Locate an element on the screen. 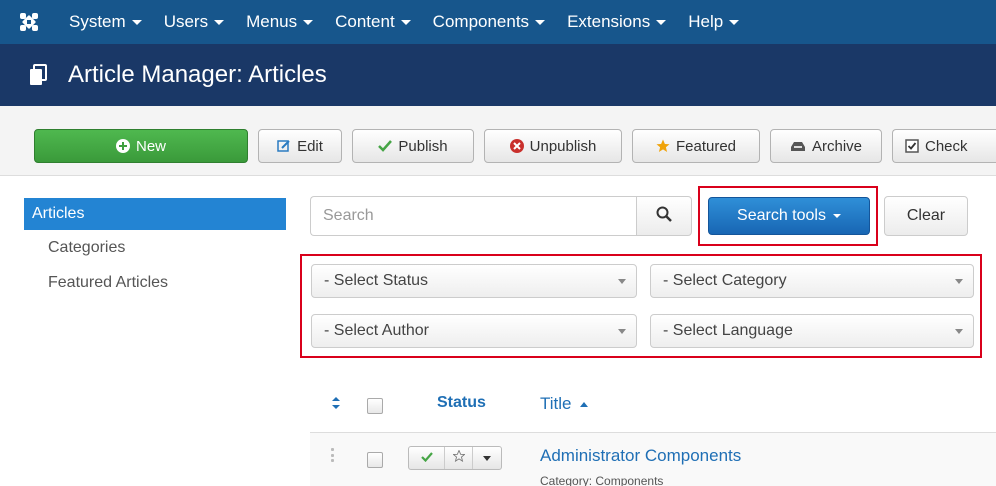  row-status-actions is located at coordinates (455, 458).